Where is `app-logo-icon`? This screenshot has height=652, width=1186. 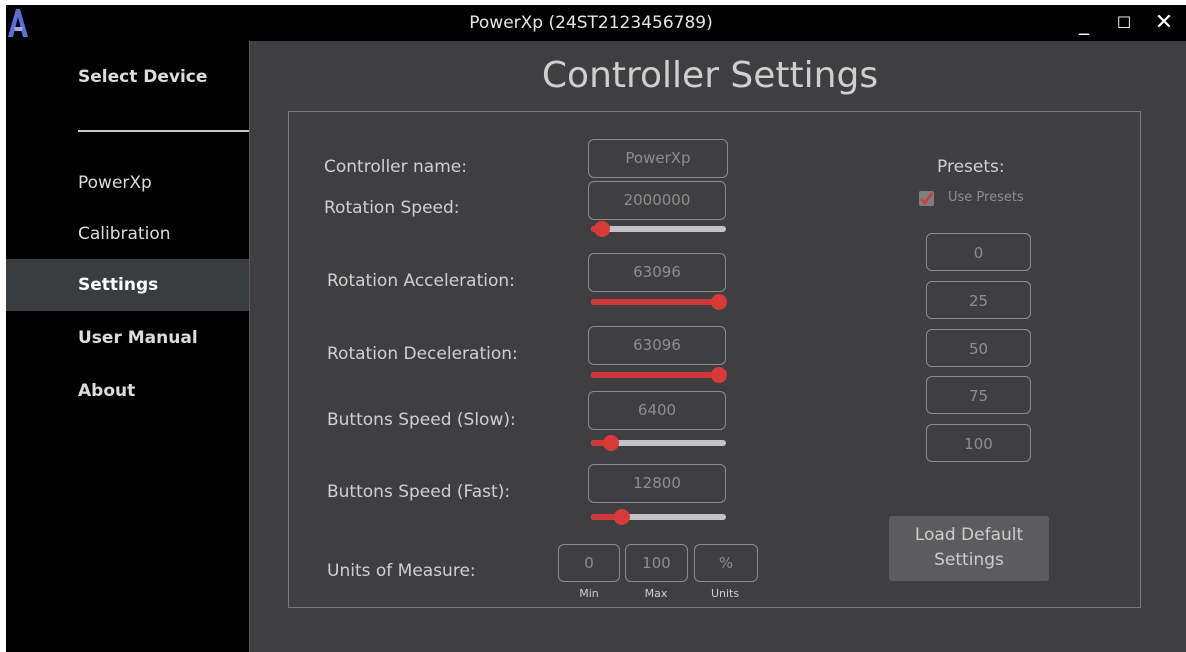
app-logo-icon is located at coordinates (18, 23).